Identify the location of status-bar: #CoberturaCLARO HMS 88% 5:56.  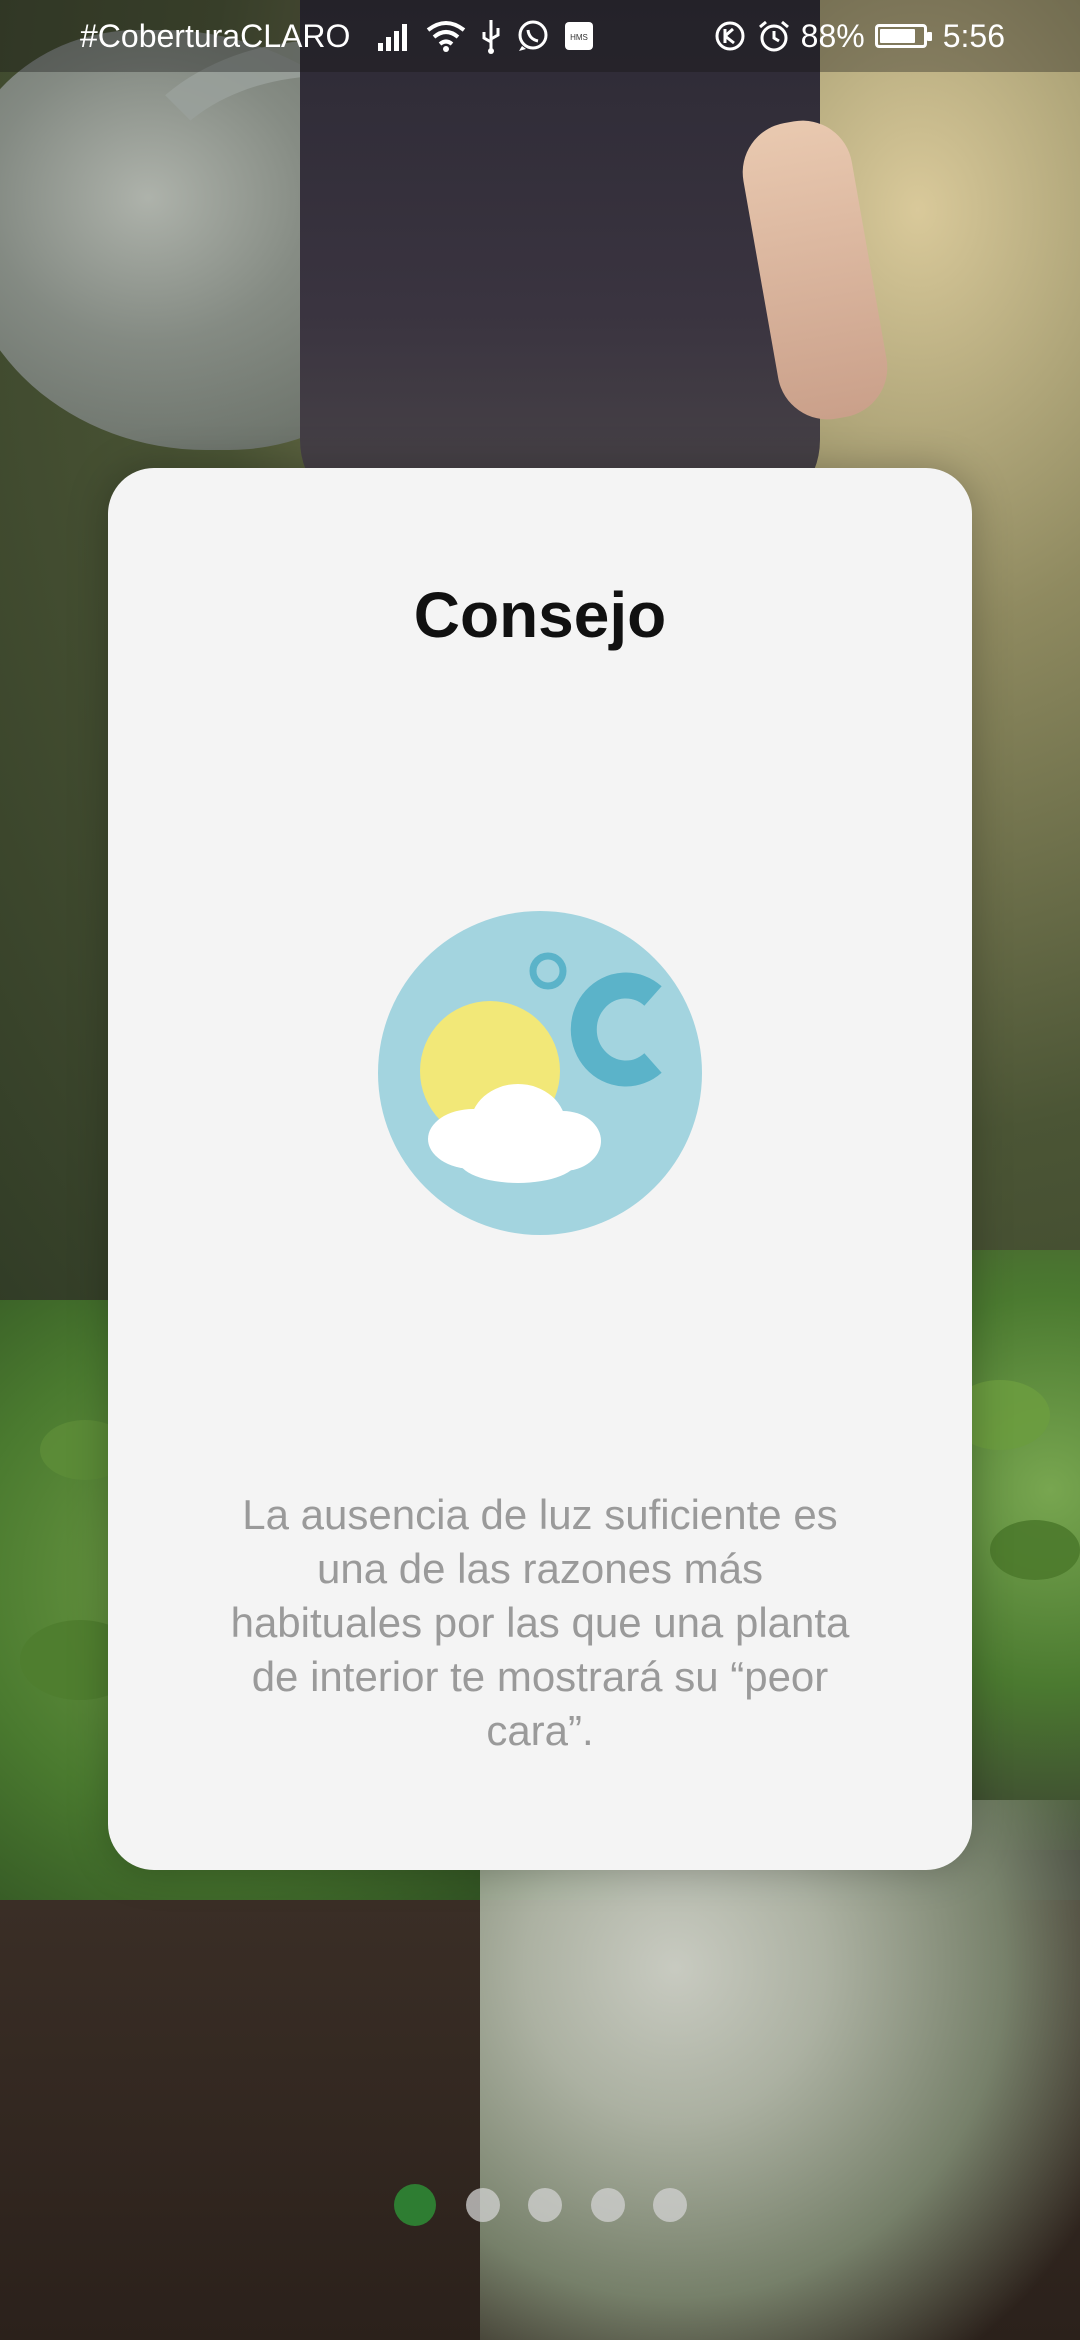
(540, 36).